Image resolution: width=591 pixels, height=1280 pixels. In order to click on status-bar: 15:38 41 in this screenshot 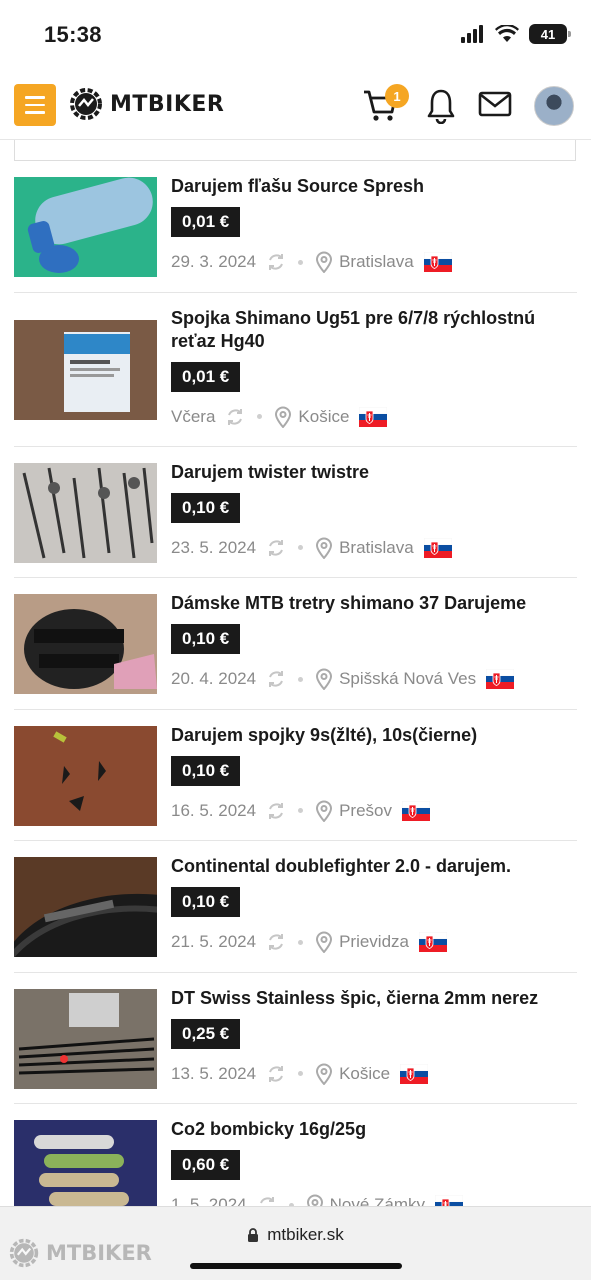, I will do `click(295, 36)`.